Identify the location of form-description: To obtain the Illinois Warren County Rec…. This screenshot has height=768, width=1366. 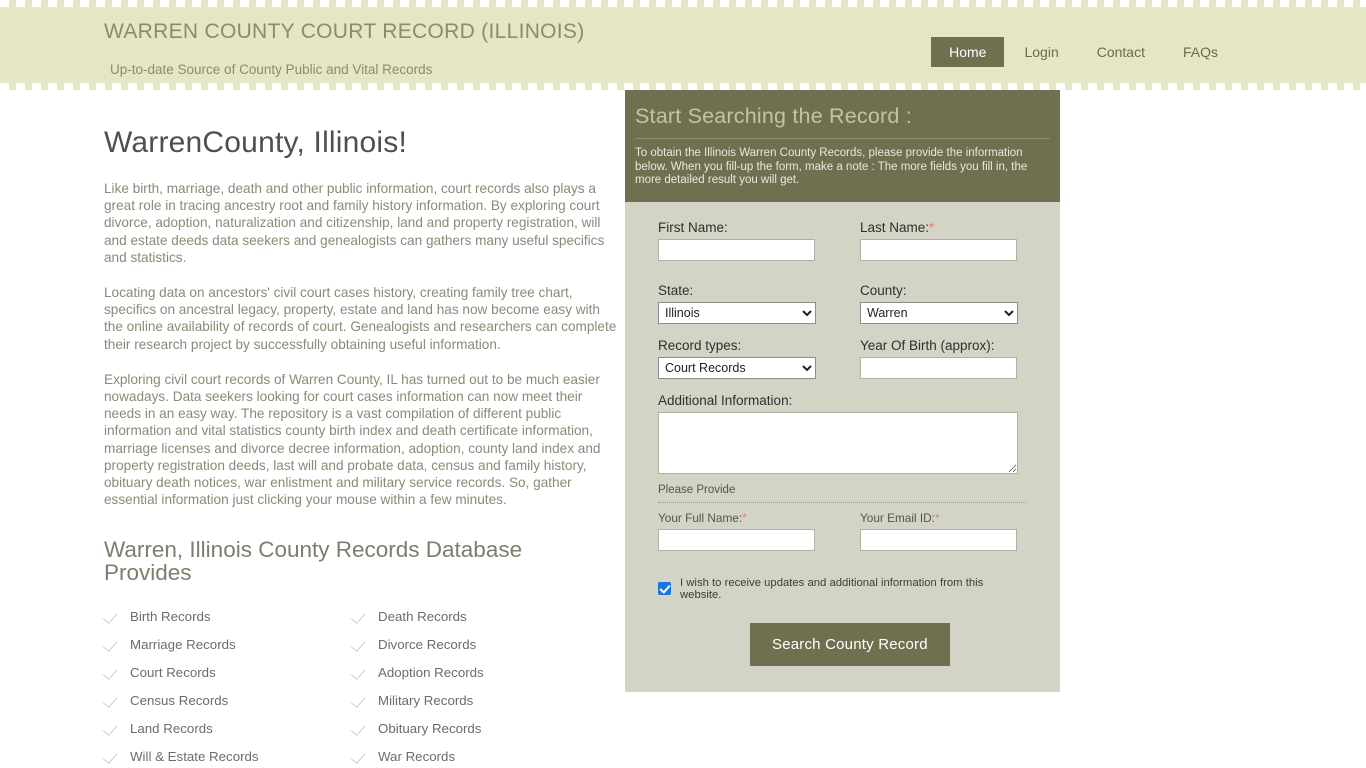
(831, 166).